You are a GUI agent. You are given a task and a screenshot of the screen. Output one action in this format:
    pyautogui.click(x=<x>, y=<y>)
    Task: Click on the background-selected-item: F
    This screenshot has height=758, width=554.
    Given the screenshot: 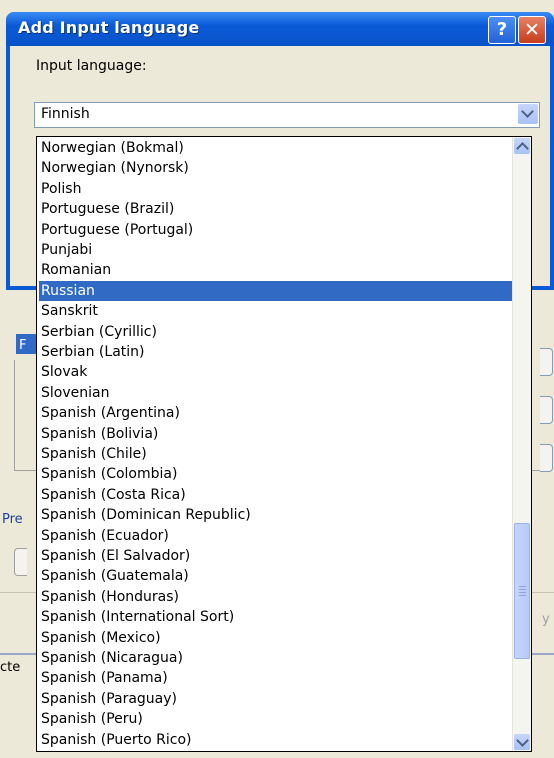 What is the action you would take?
    pyautogui.click(x=26, y=344)
    